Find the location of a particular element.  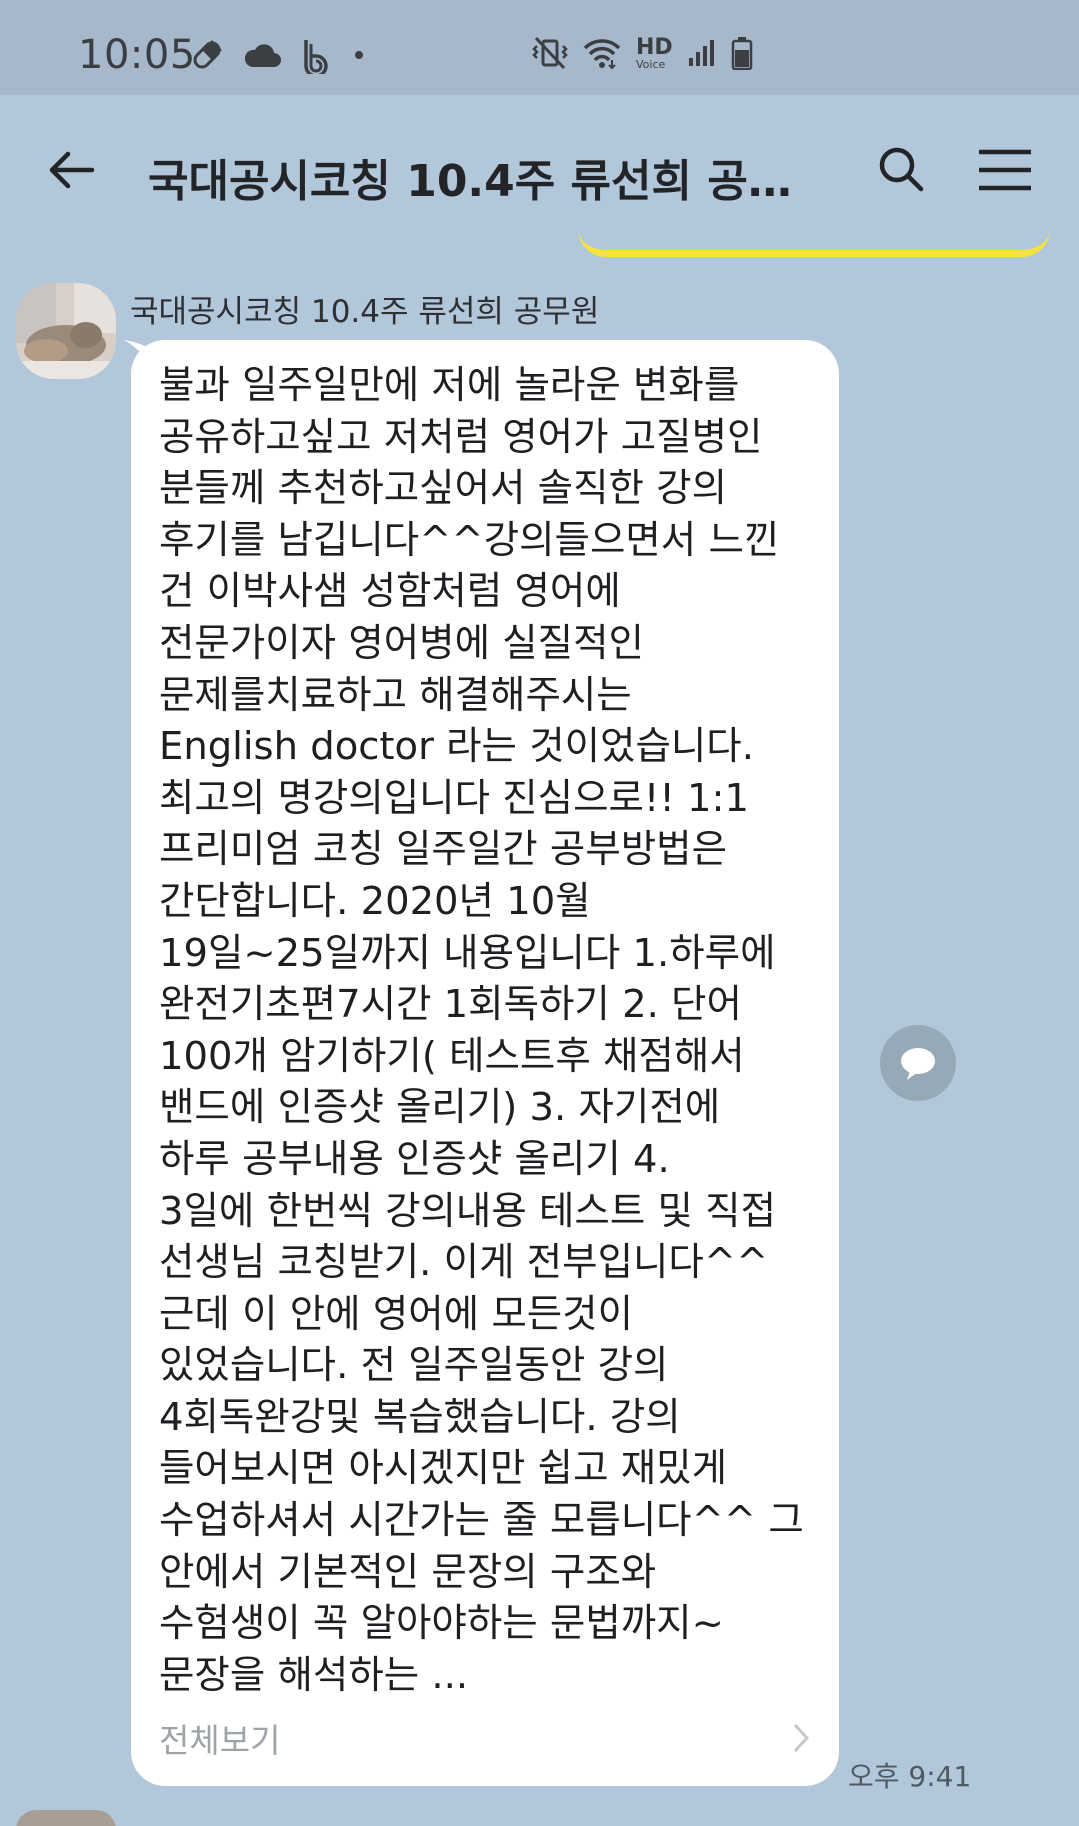

signal-icon is located at coordinates (701, 53).